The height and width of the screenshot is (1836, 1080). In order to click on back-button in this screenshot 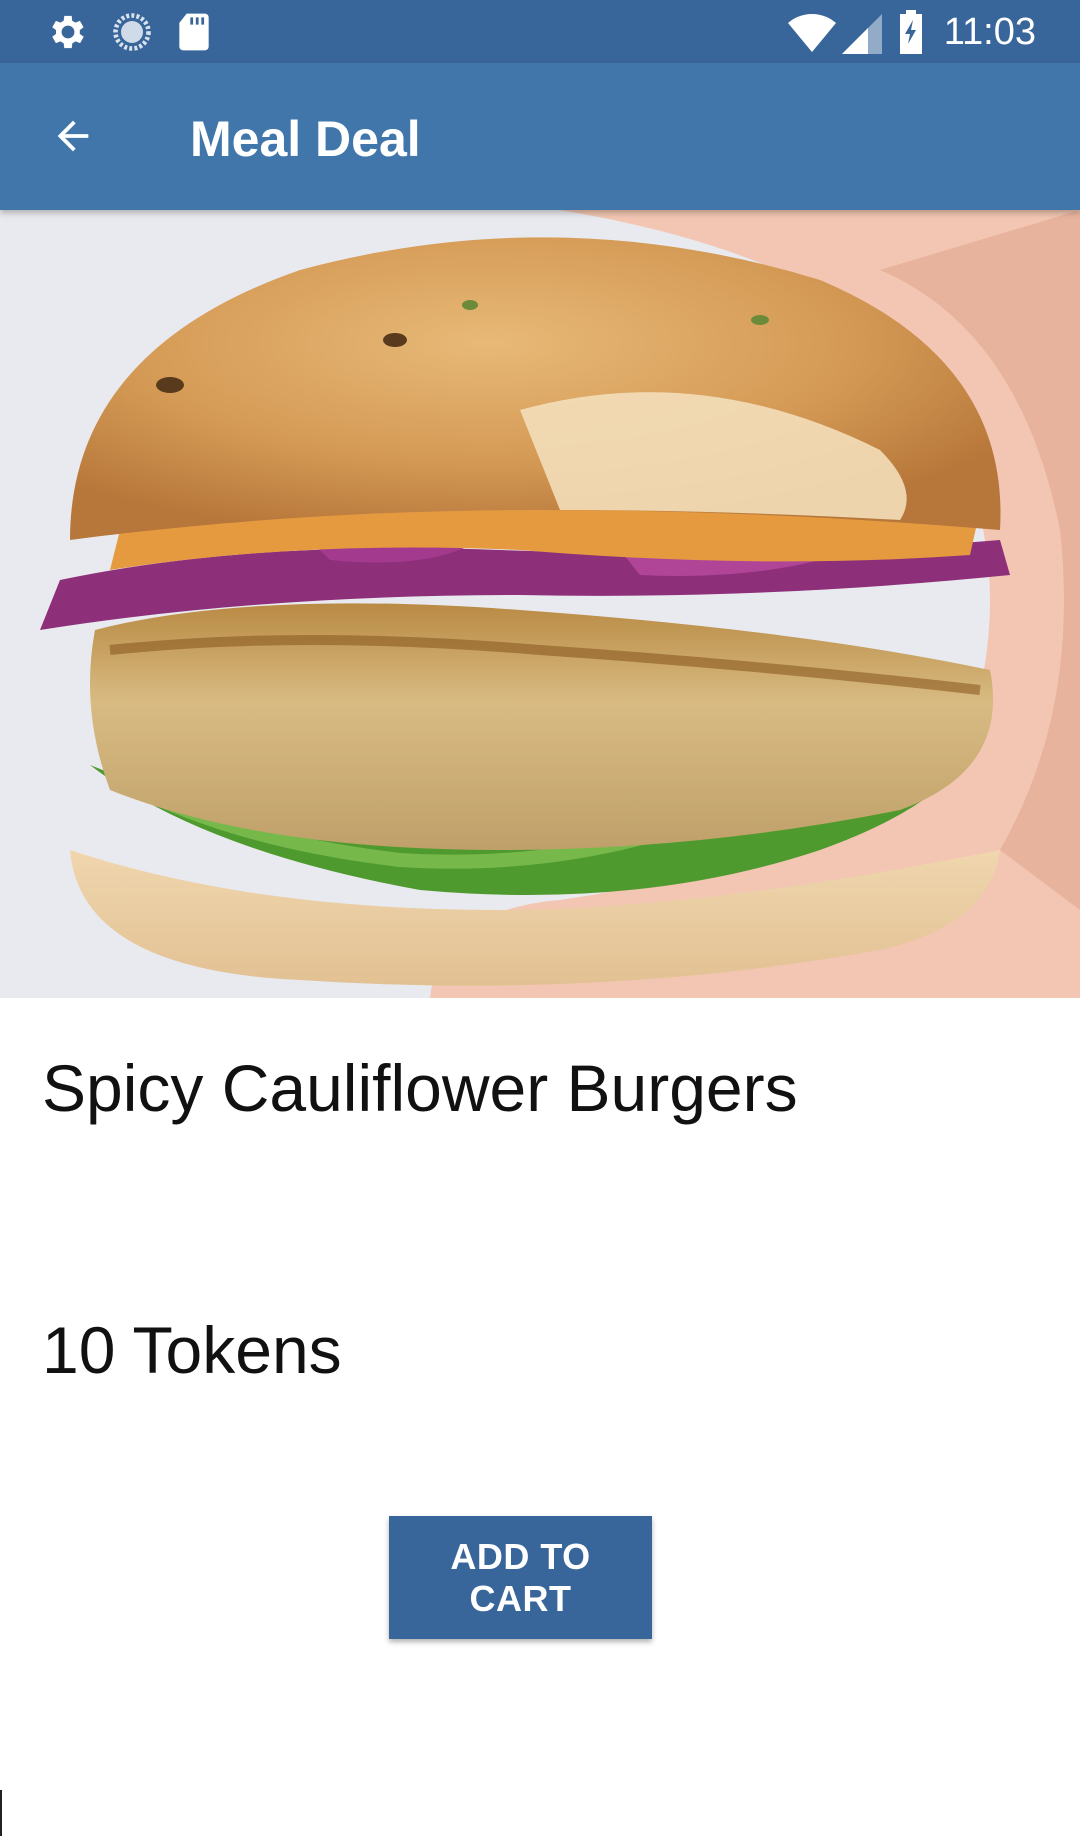, I will do `click(73, 138)`.